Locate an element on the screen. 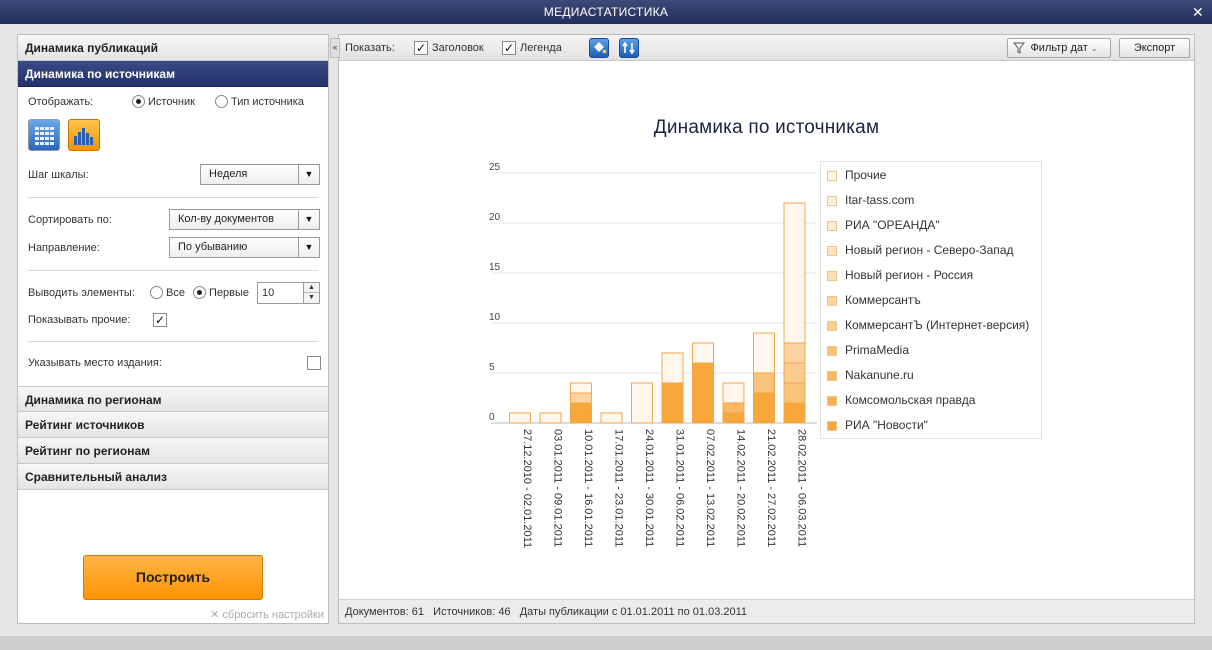  y-tick-label: 20 is located at coordinates (495, 217).